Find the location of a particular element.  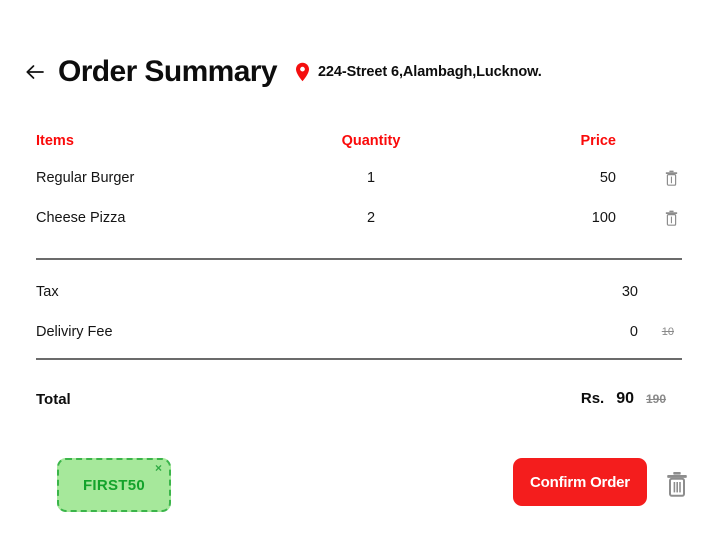

table-header-row: Items Quantity Price is located at coordinates (359, 141).